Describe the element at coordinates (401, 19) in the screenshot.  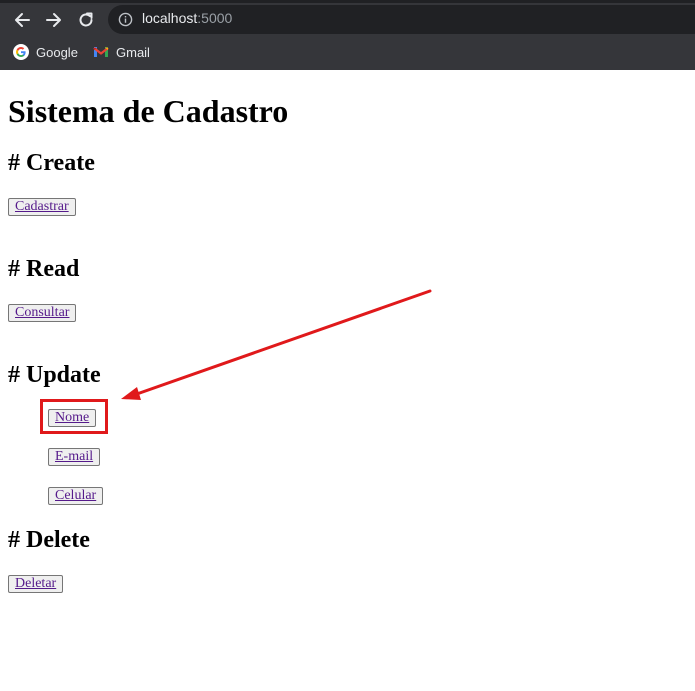
I see `address-bar: localhost:5000` at that location.